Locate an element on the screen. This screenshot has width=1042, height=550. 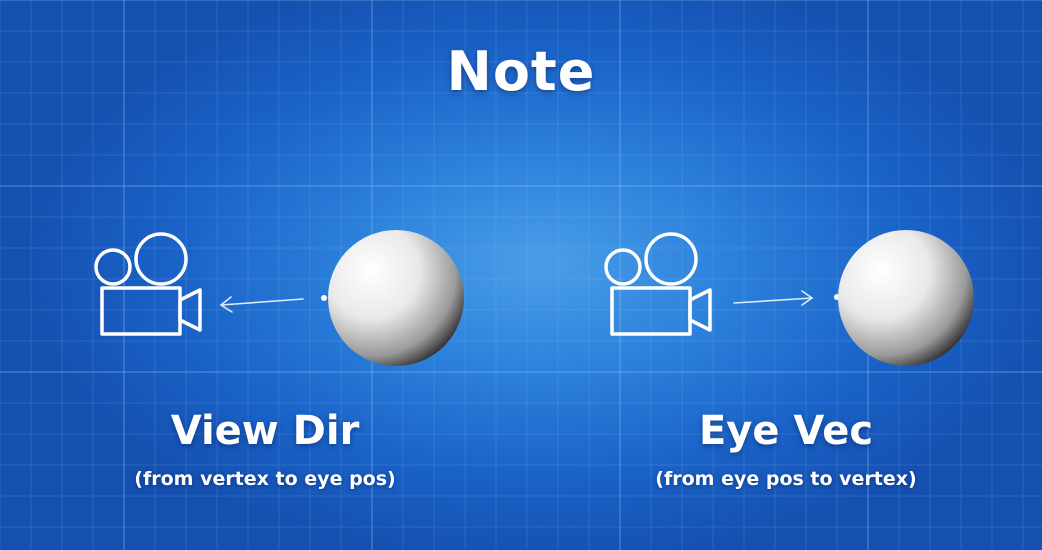
sphere-left is located at coordinates (396, 298).